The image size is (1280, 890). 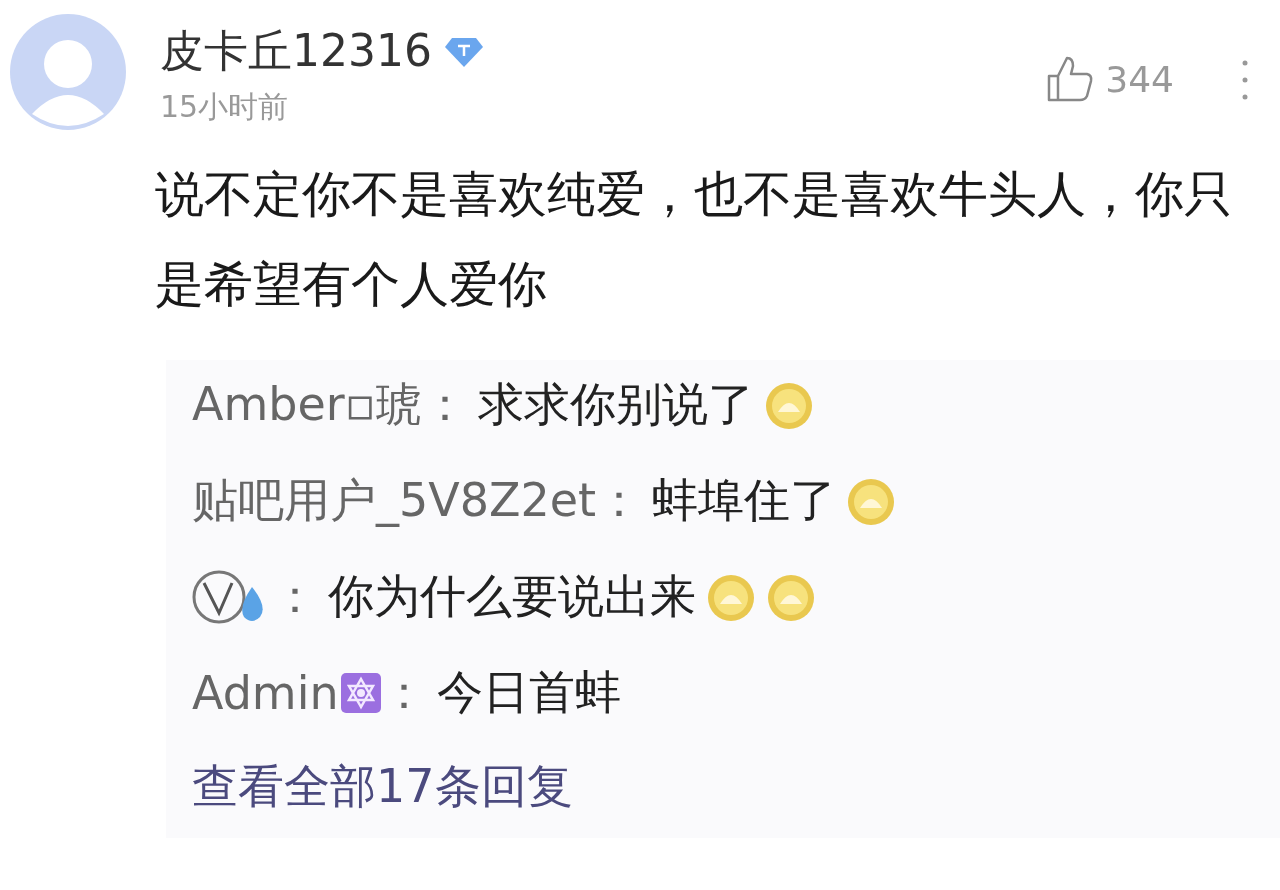 I want to click on like-count: 344, so click(x=1139, y=79).